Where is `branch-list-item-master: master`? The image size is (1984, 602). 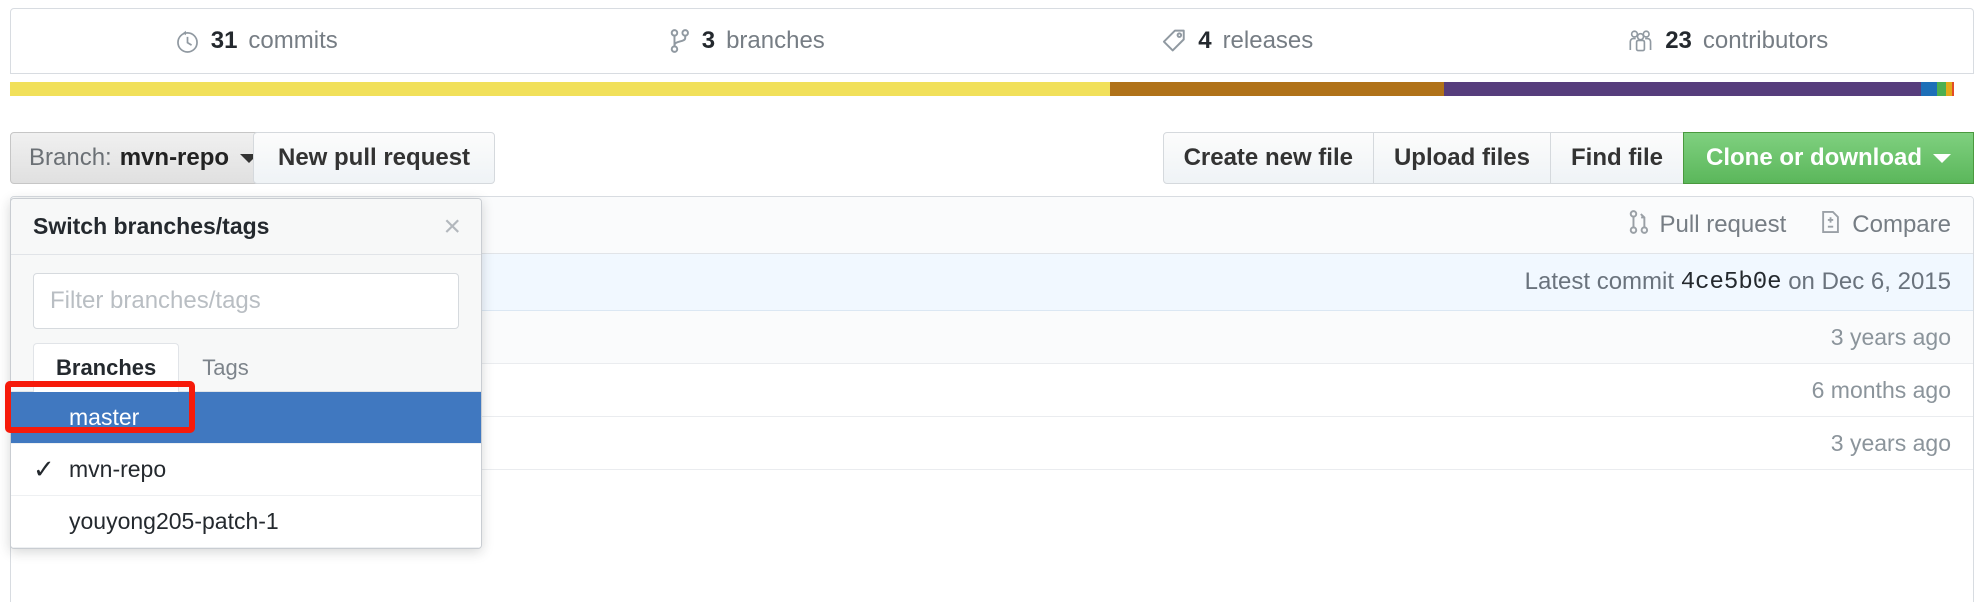
branch-list-item-master: master is located at coordinates (246, 418).